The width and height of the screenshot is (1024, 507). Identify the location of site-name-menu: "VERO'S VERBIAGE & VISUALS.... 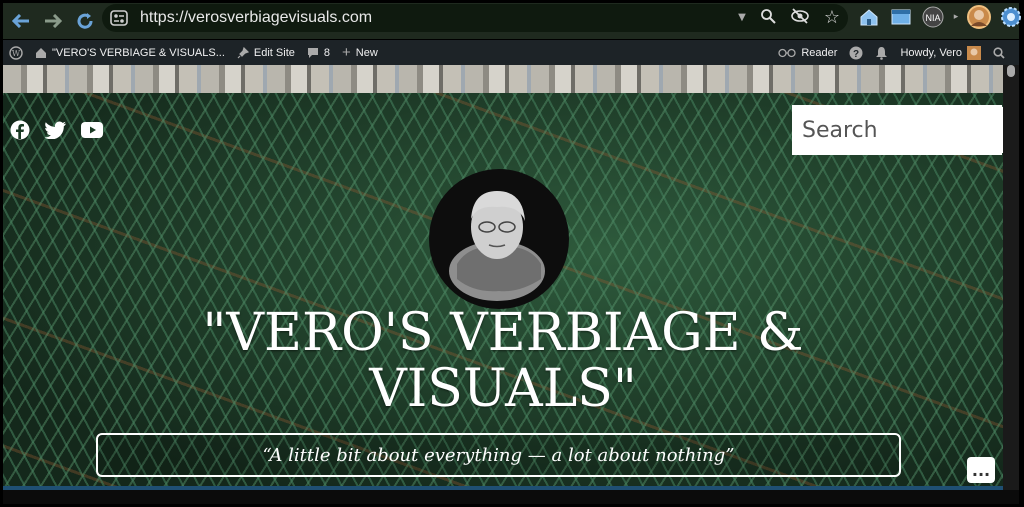
(130, 52).